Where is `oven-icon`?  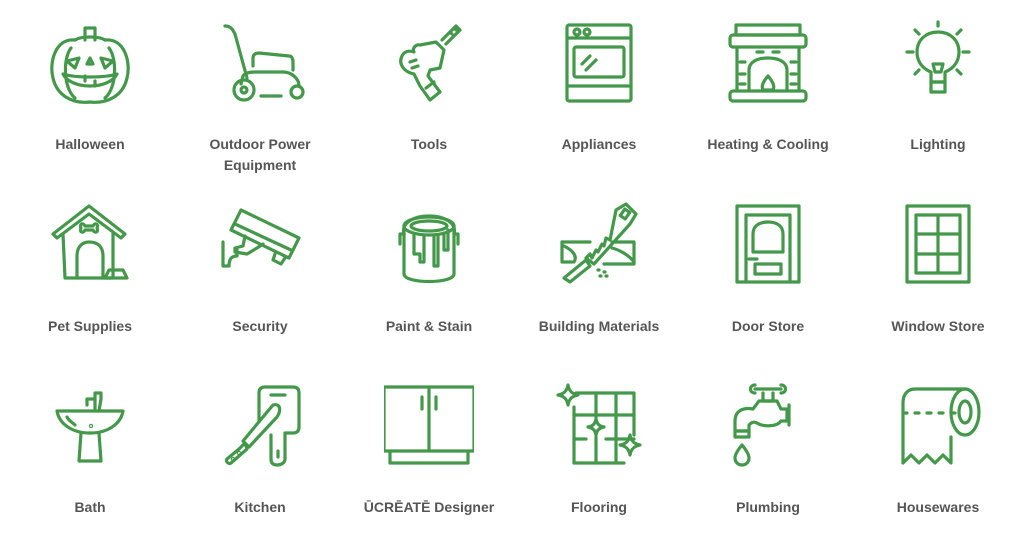 oven-icon is located at coordinates (599, 63).